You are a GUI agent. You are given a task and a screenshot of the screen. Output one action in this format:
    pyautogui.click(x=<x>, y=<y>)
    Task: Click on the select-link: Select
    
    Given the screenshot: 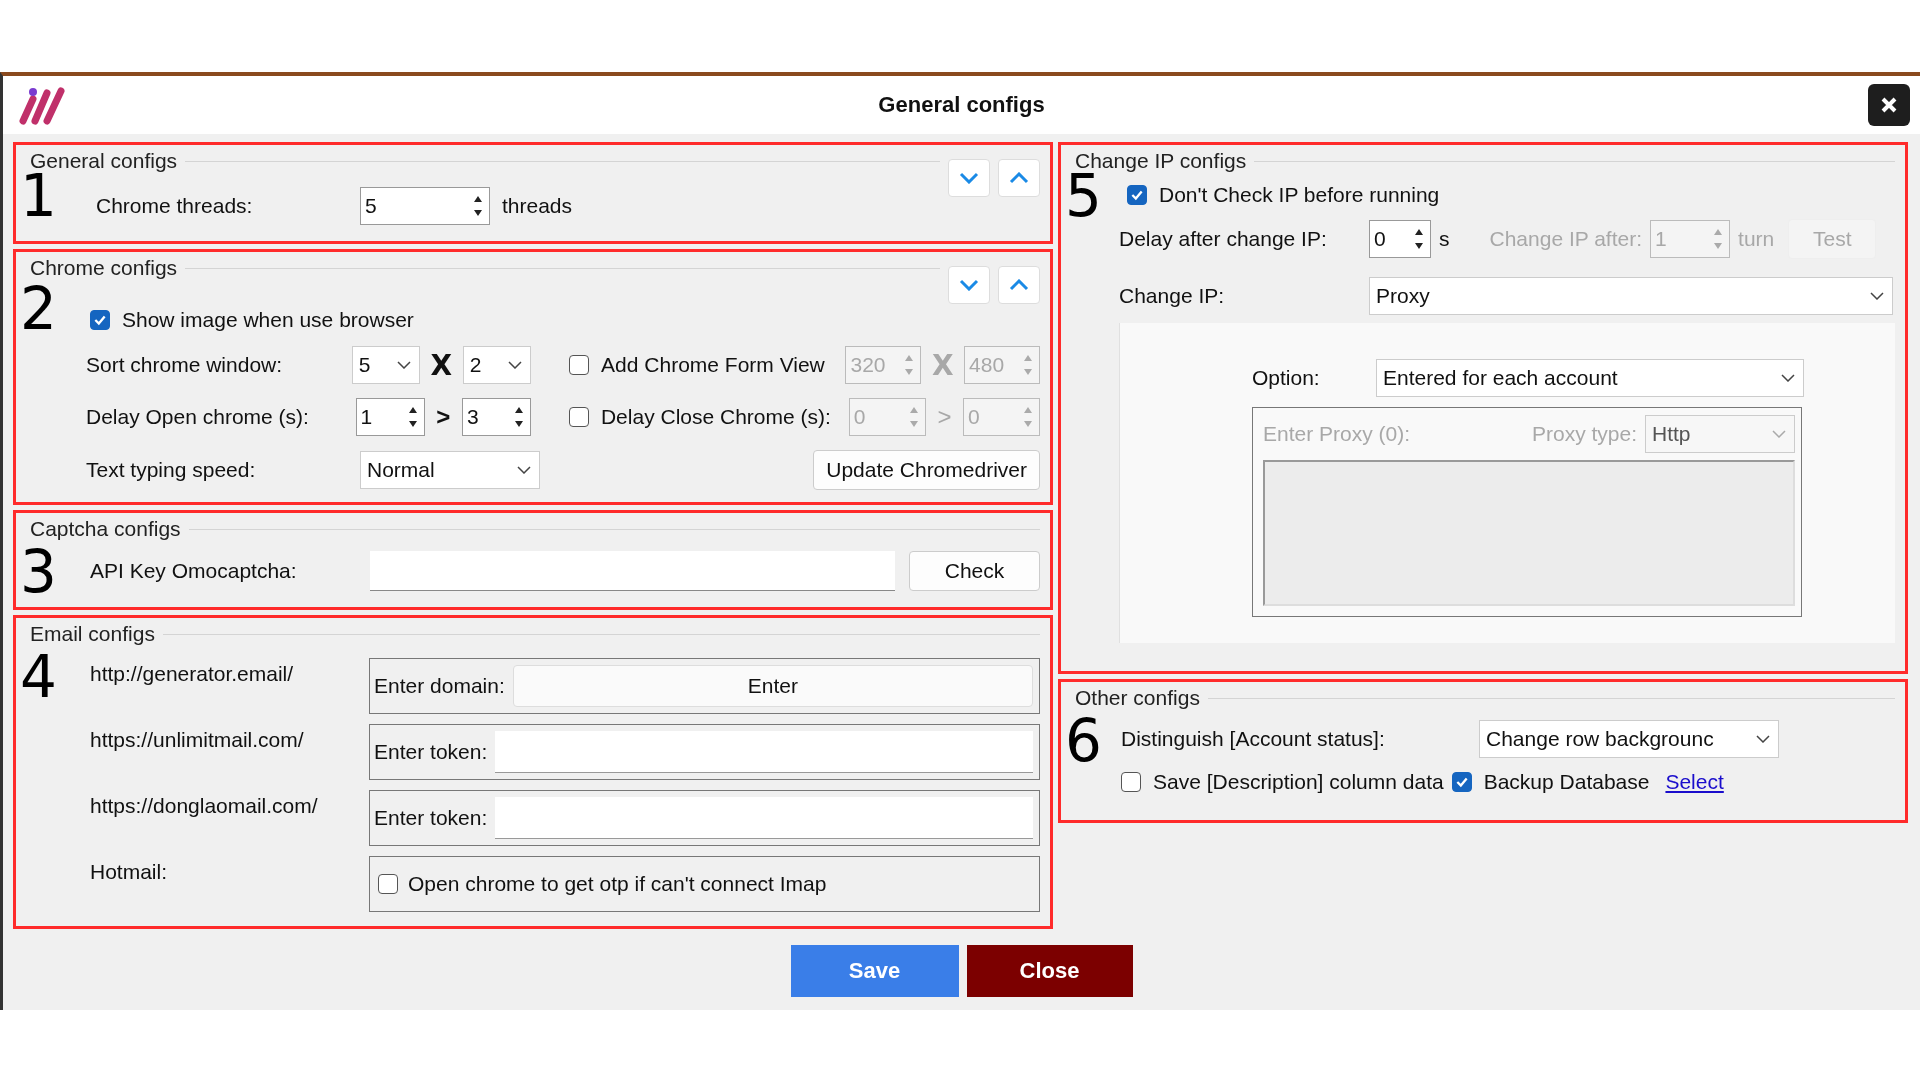 What is the action you would take?
    pyautogui.click(x=1694, y=782)
    